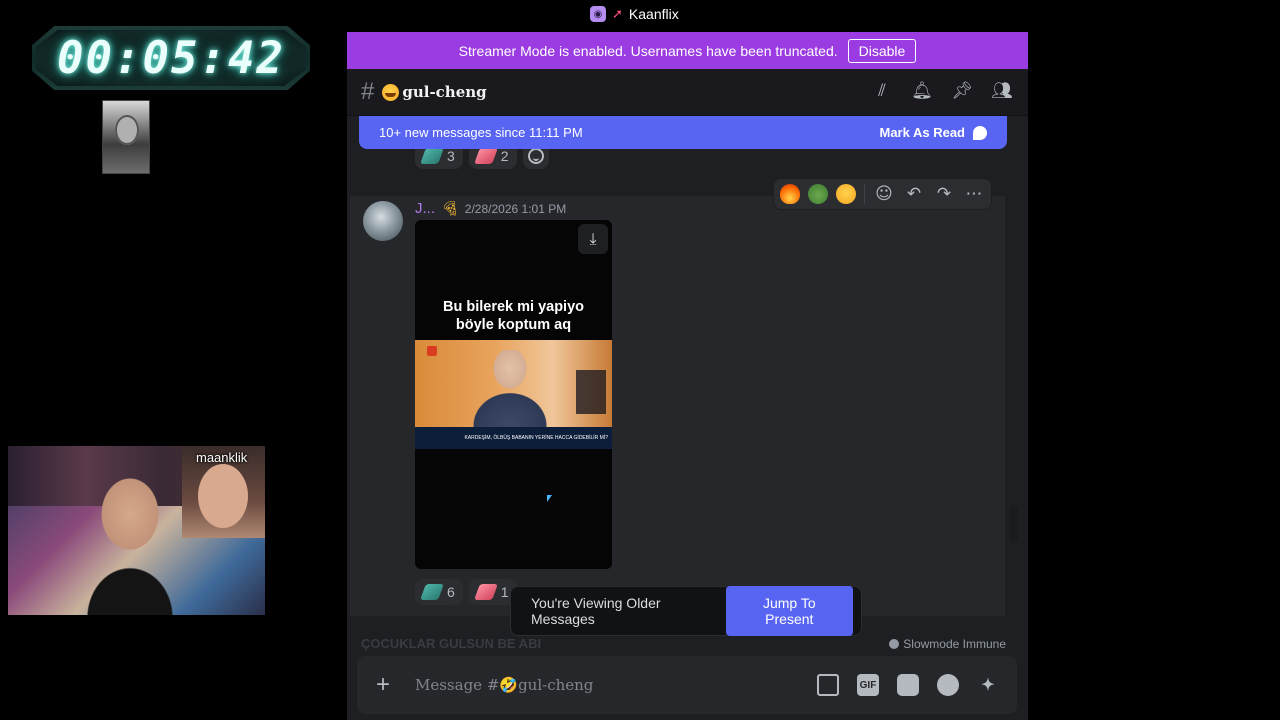 Image resolution: width=1280 pixels, height=720 pixels. I want to click on window-title: ◉ ➚ Kaanflix, so click(634, 14).